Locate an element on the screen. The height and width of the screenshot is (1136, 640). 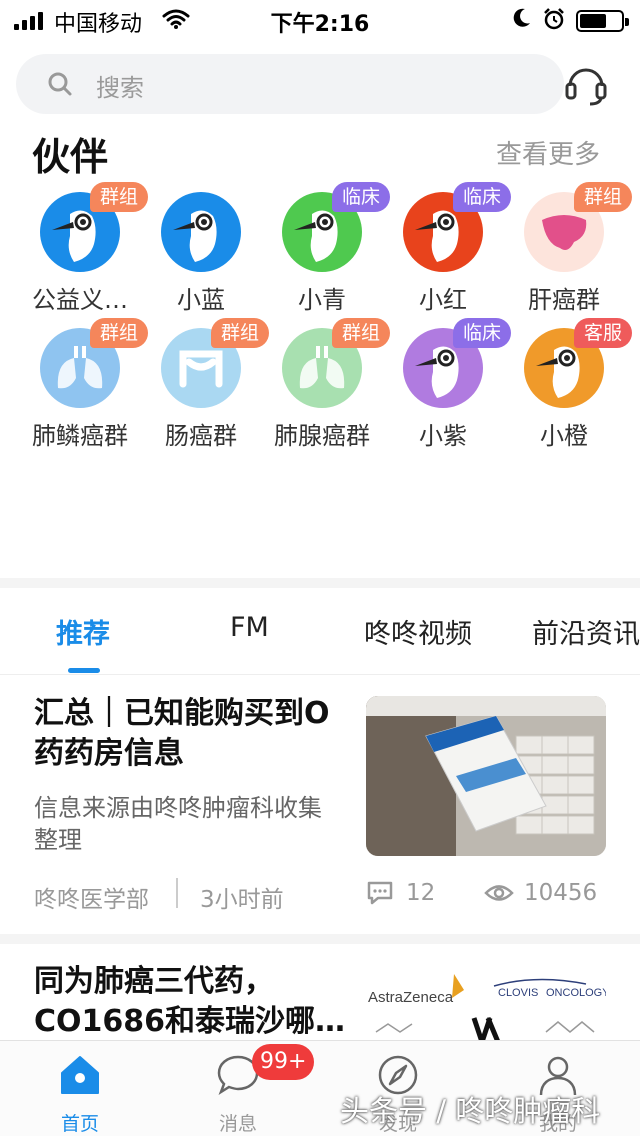
alarm-icon is located at coordinates (554, 22).